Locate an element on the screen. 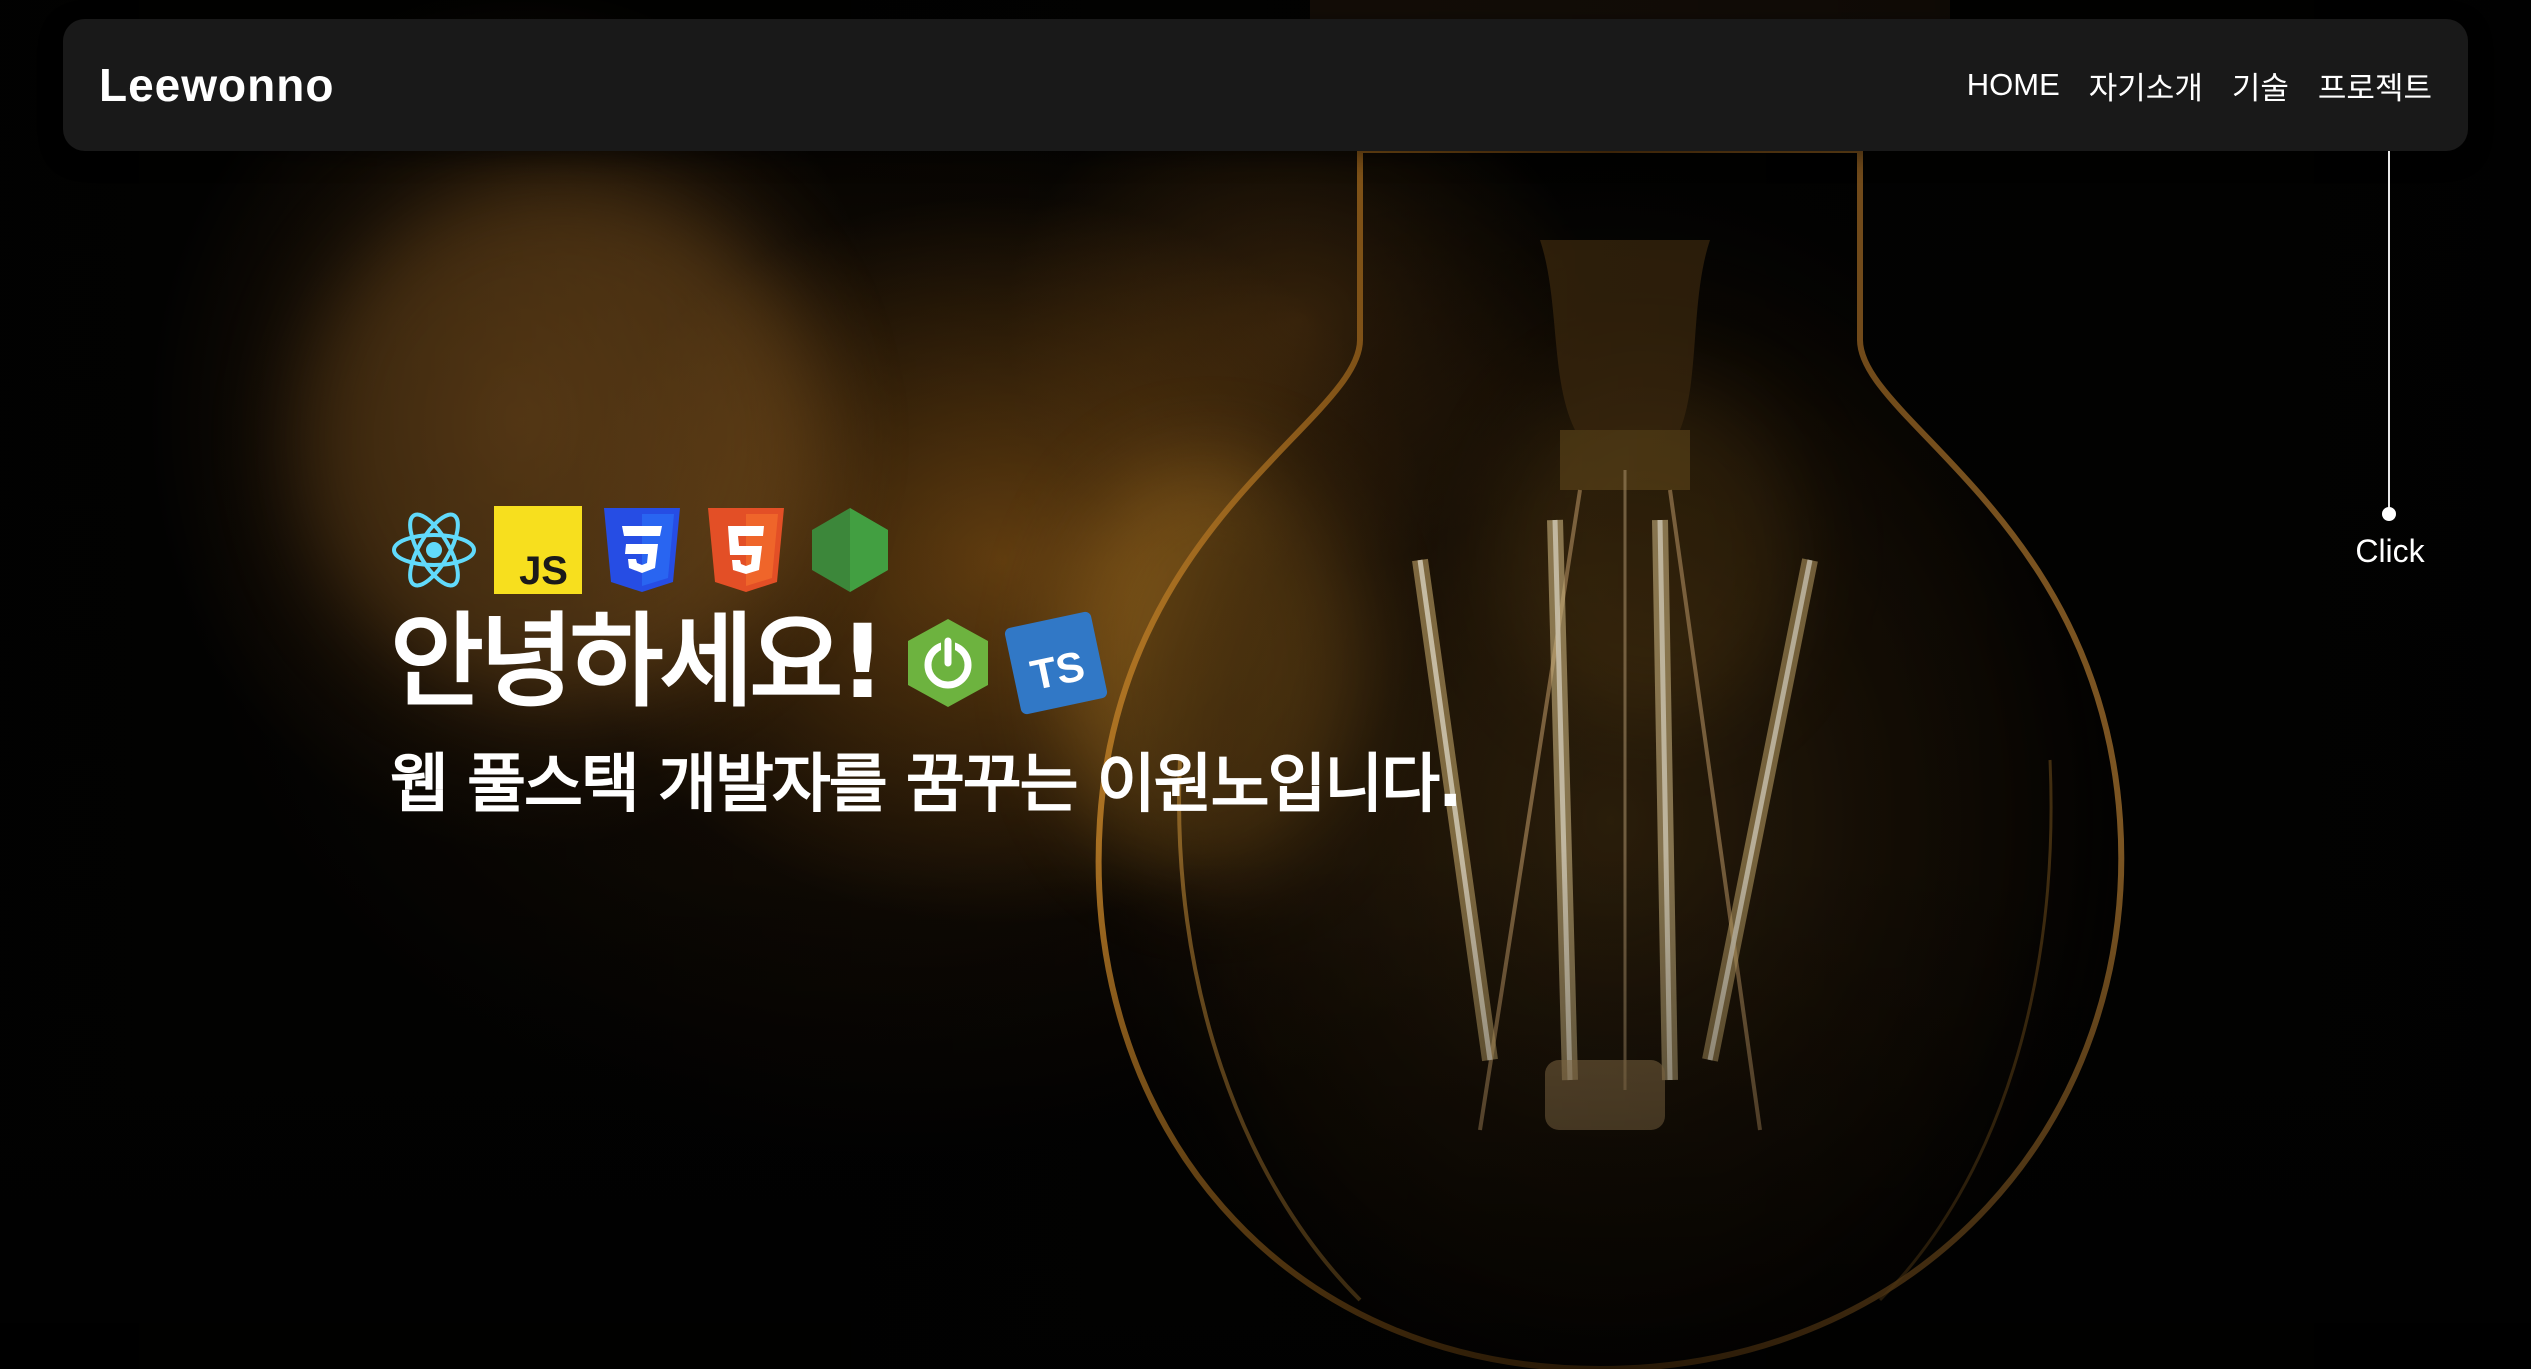  javascript-icon: JS is located at coordinates (538, 550).